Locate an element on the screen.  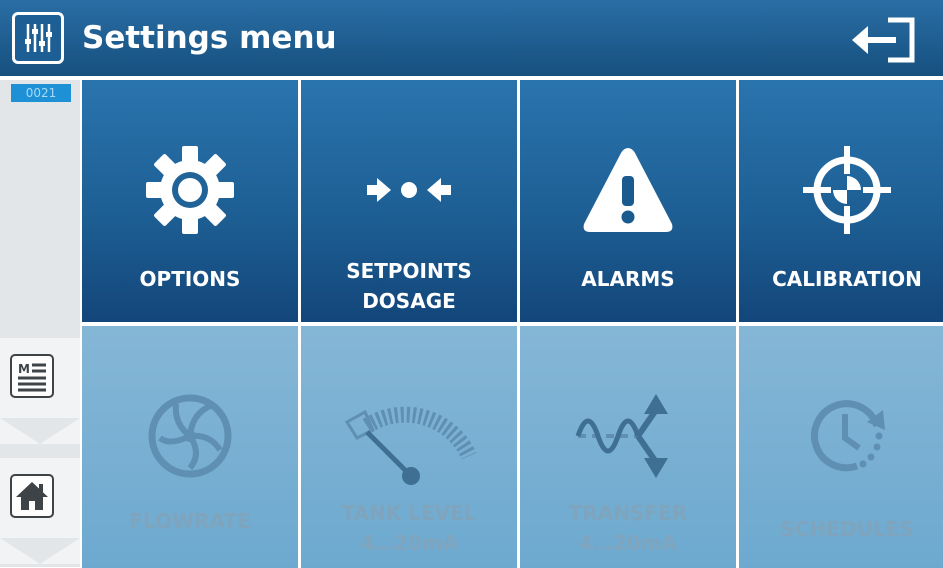
warning-icon is located at coordinates (628, 190).